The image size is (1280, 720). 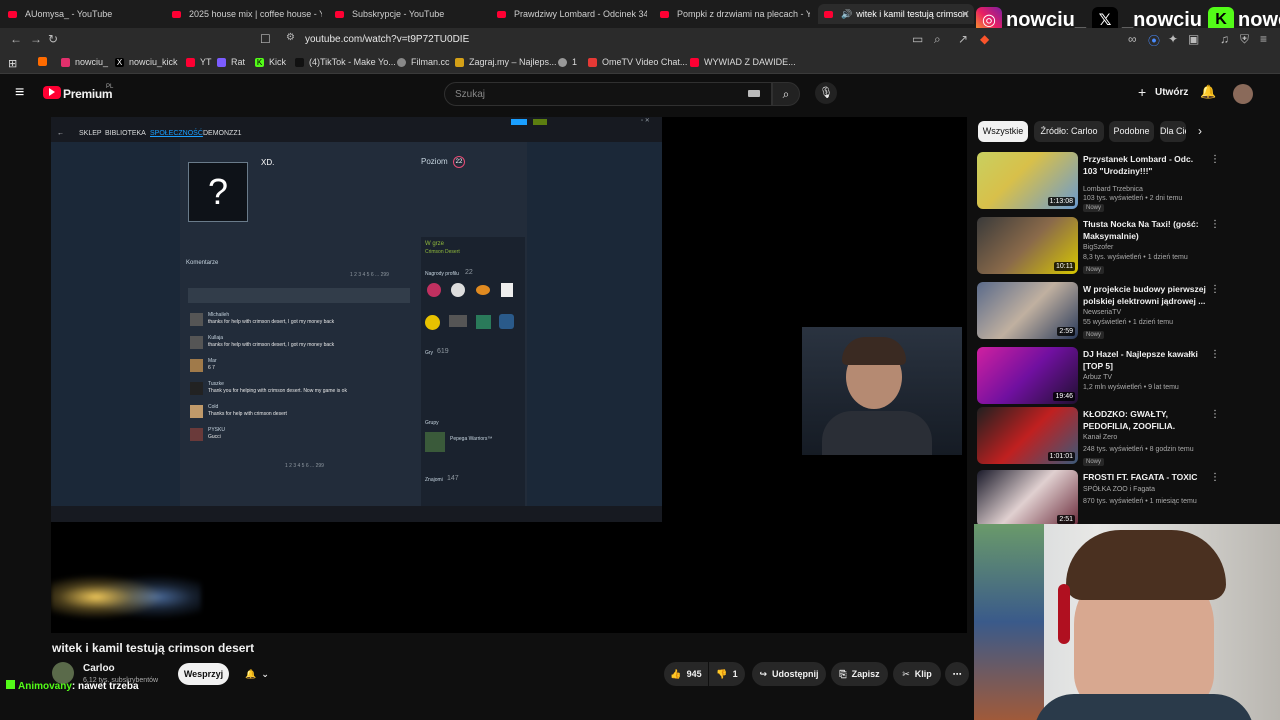 What do you see at coordinates (125, 133) in the screenshot?
I see `steam-nav-library: BIBLIOTEKA` at bounding box center [125, 133].